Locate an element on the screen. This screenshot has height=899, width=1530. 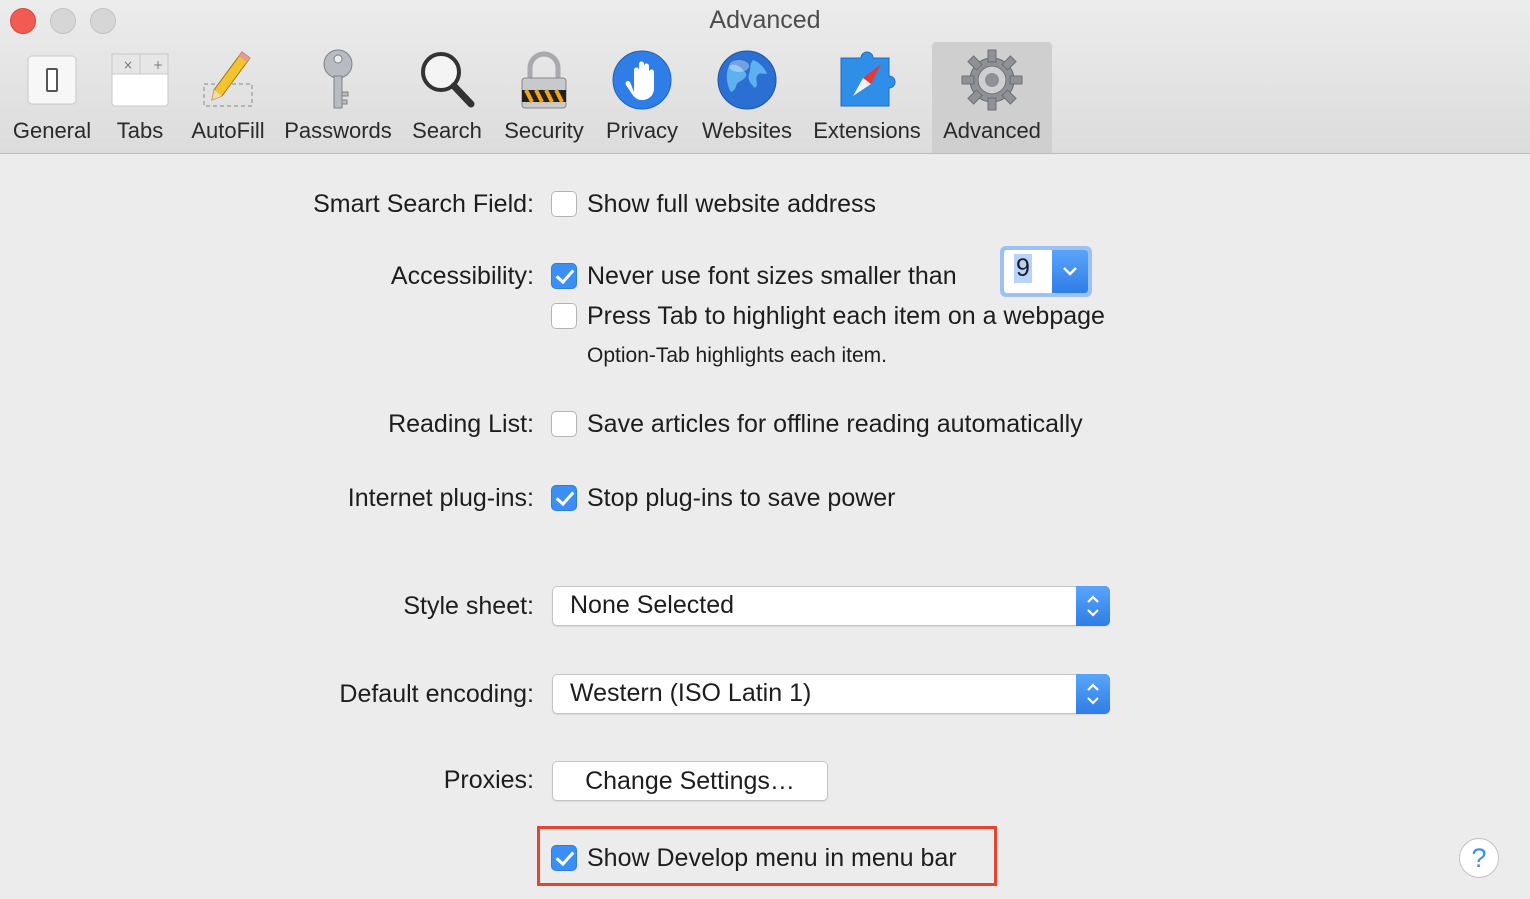
show-develop-menu-option: Show Develop menu in menu bar is located at coordinates (772, 858).